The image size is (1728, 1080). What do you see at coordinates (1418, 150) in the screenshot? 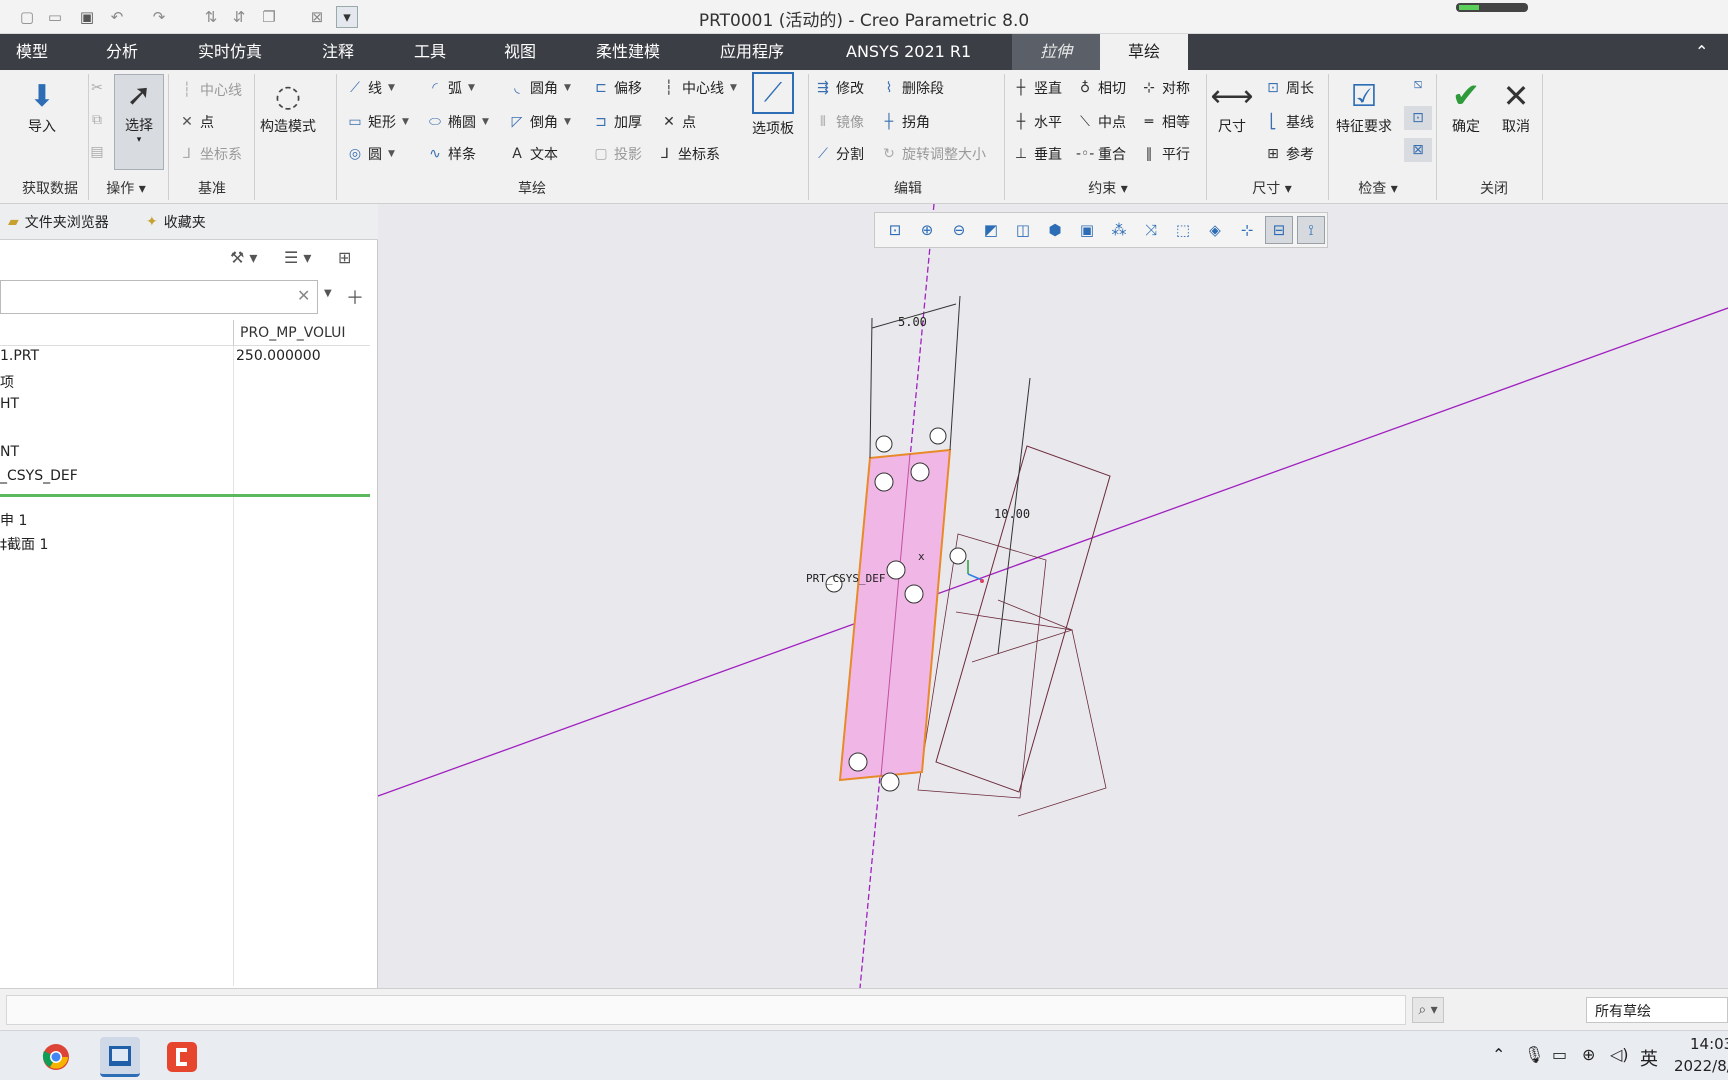
I see `shade-closed-loops-icon: ⊠` at bounding box center [1418, 150].